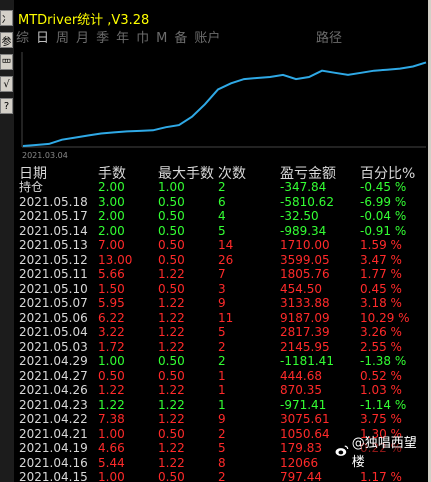 Image resolution: width=431 pixels, height=482 pixels. What do you see at coordinates (111, 419) in the screenshot?
I see `cell-lots: 7.38` at bounding box center [111, 419].